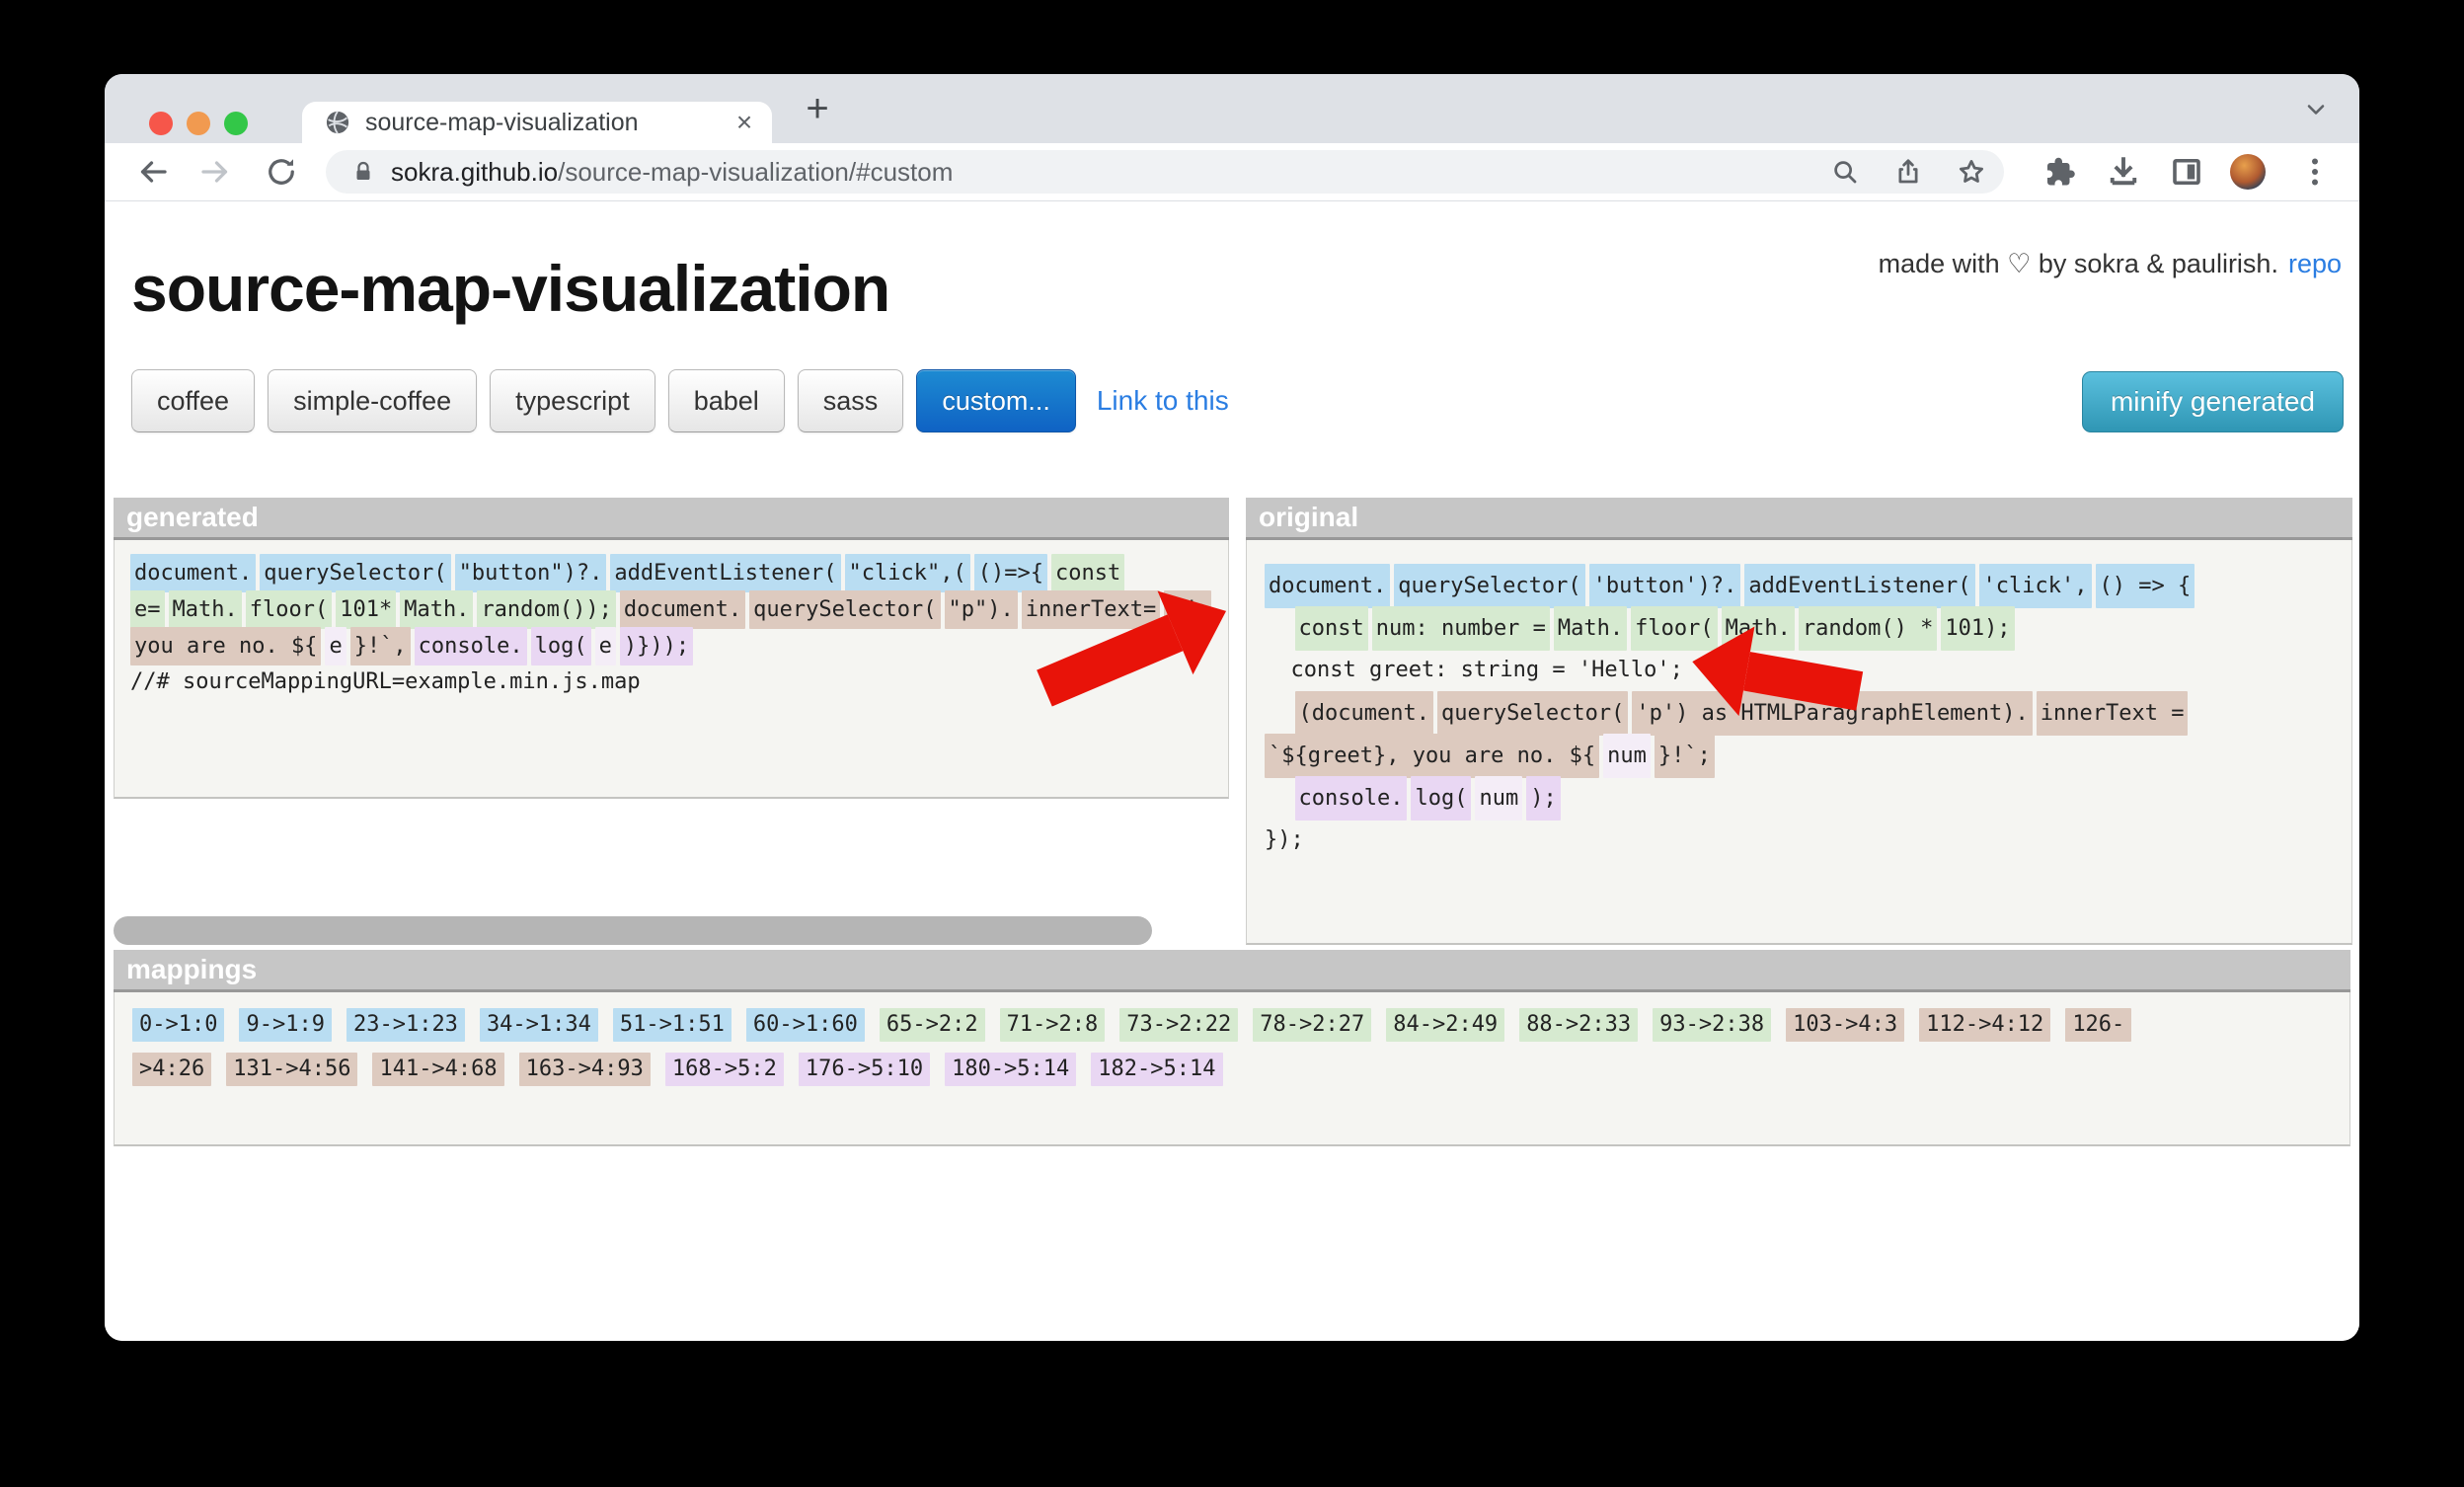  Describe the element at coordinates (672, 1025) in the screenshot. I see `mapping-chip: 51->1:51` at that location.